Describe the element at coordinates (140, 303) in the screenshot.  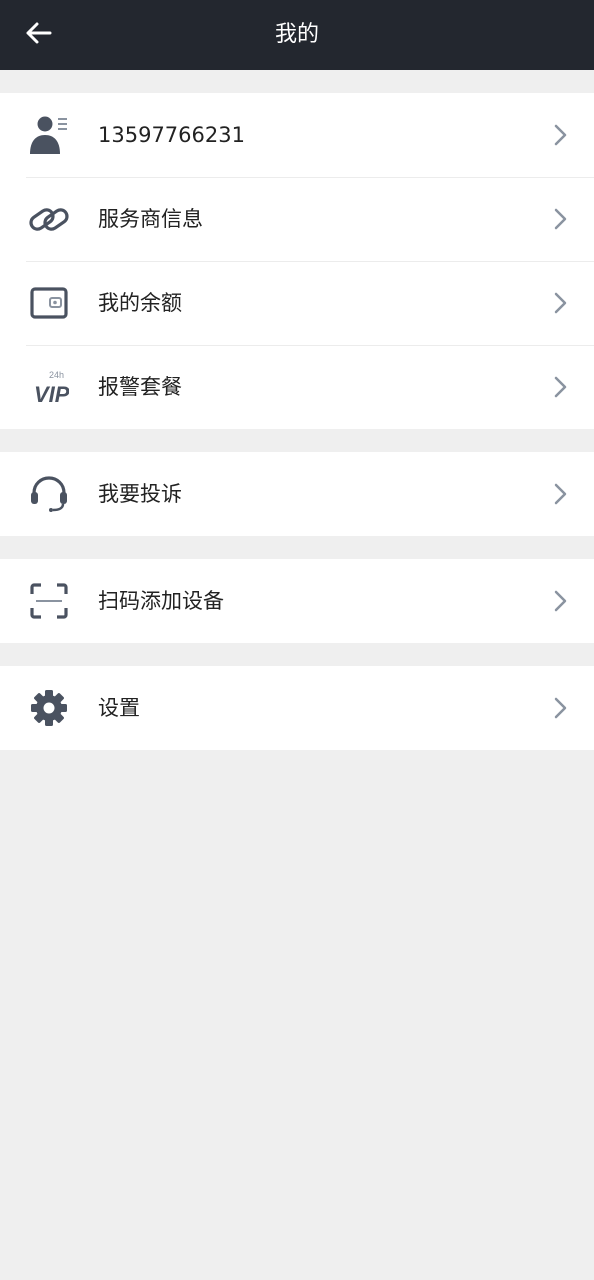
I see `balance-label: 我的余额` at that location.